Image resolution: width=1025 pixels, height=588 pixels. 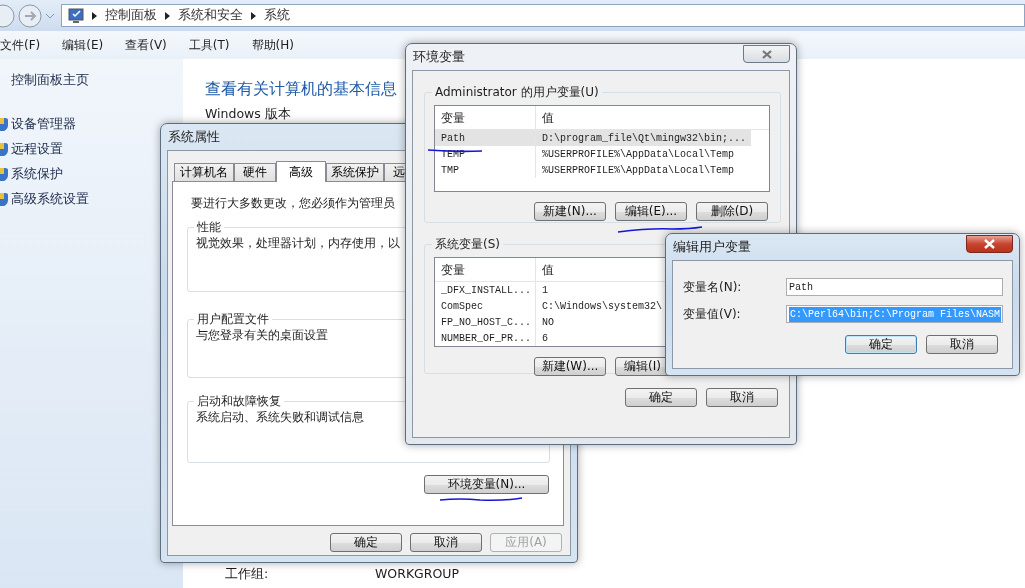 I want to click on variable-name: Path, so click(x=485, y=138).